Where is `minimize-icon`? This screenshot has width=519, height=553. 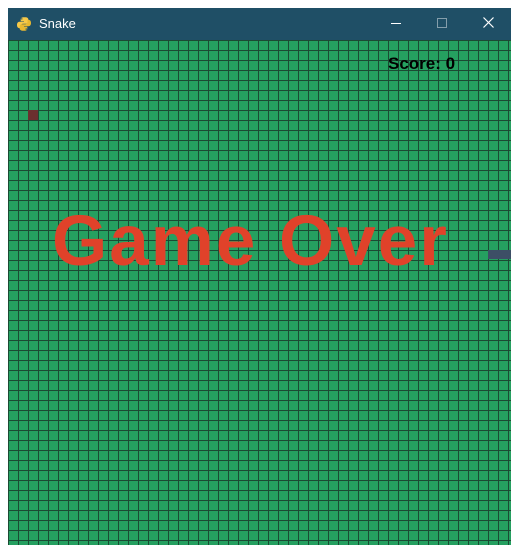 minimize-icon is located at coordinates (396, 24).